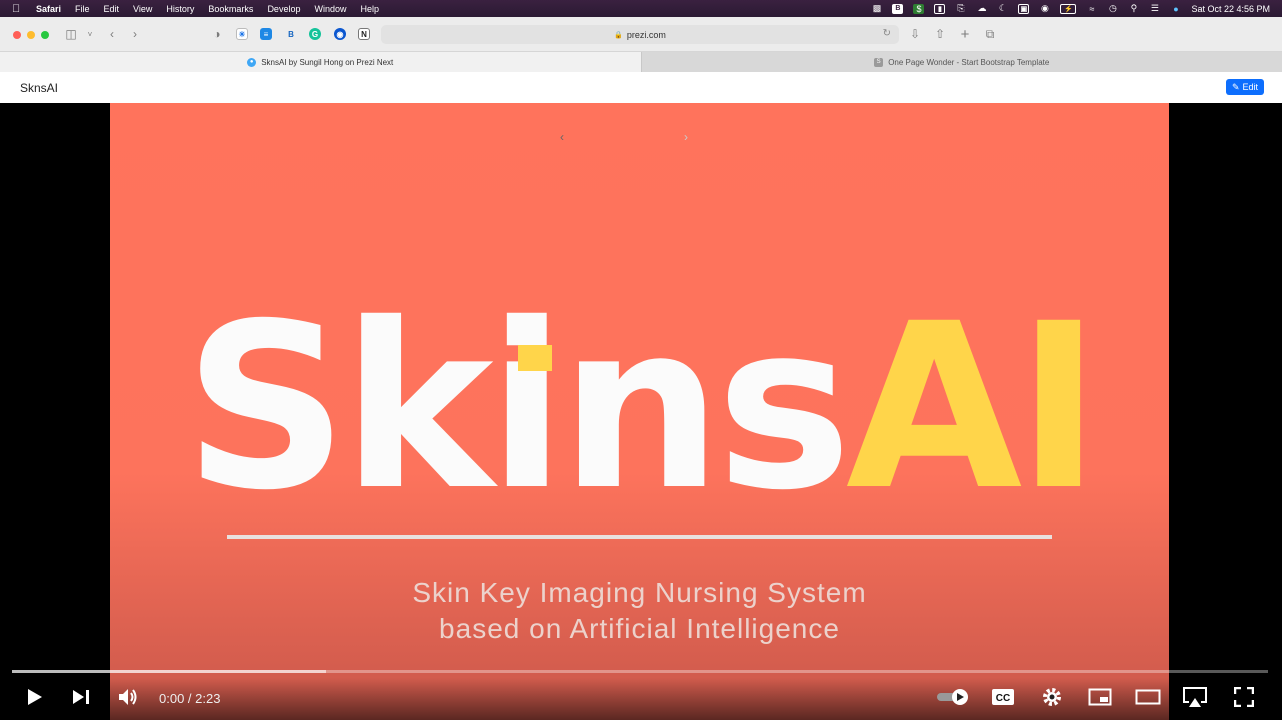  I want to click on tab-prezi: ● SknsAI by Sungil Hong on Prezi Next, so click(320, 62).